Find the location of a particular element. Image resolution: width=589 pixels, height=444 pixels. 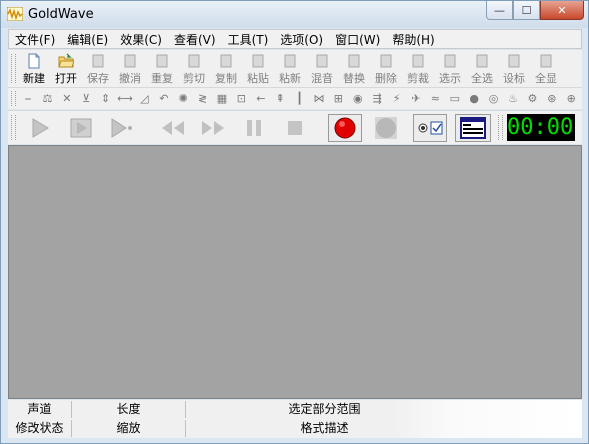

toolbar-button-paste-new: 粘新 is located at coordinates (290, 68).